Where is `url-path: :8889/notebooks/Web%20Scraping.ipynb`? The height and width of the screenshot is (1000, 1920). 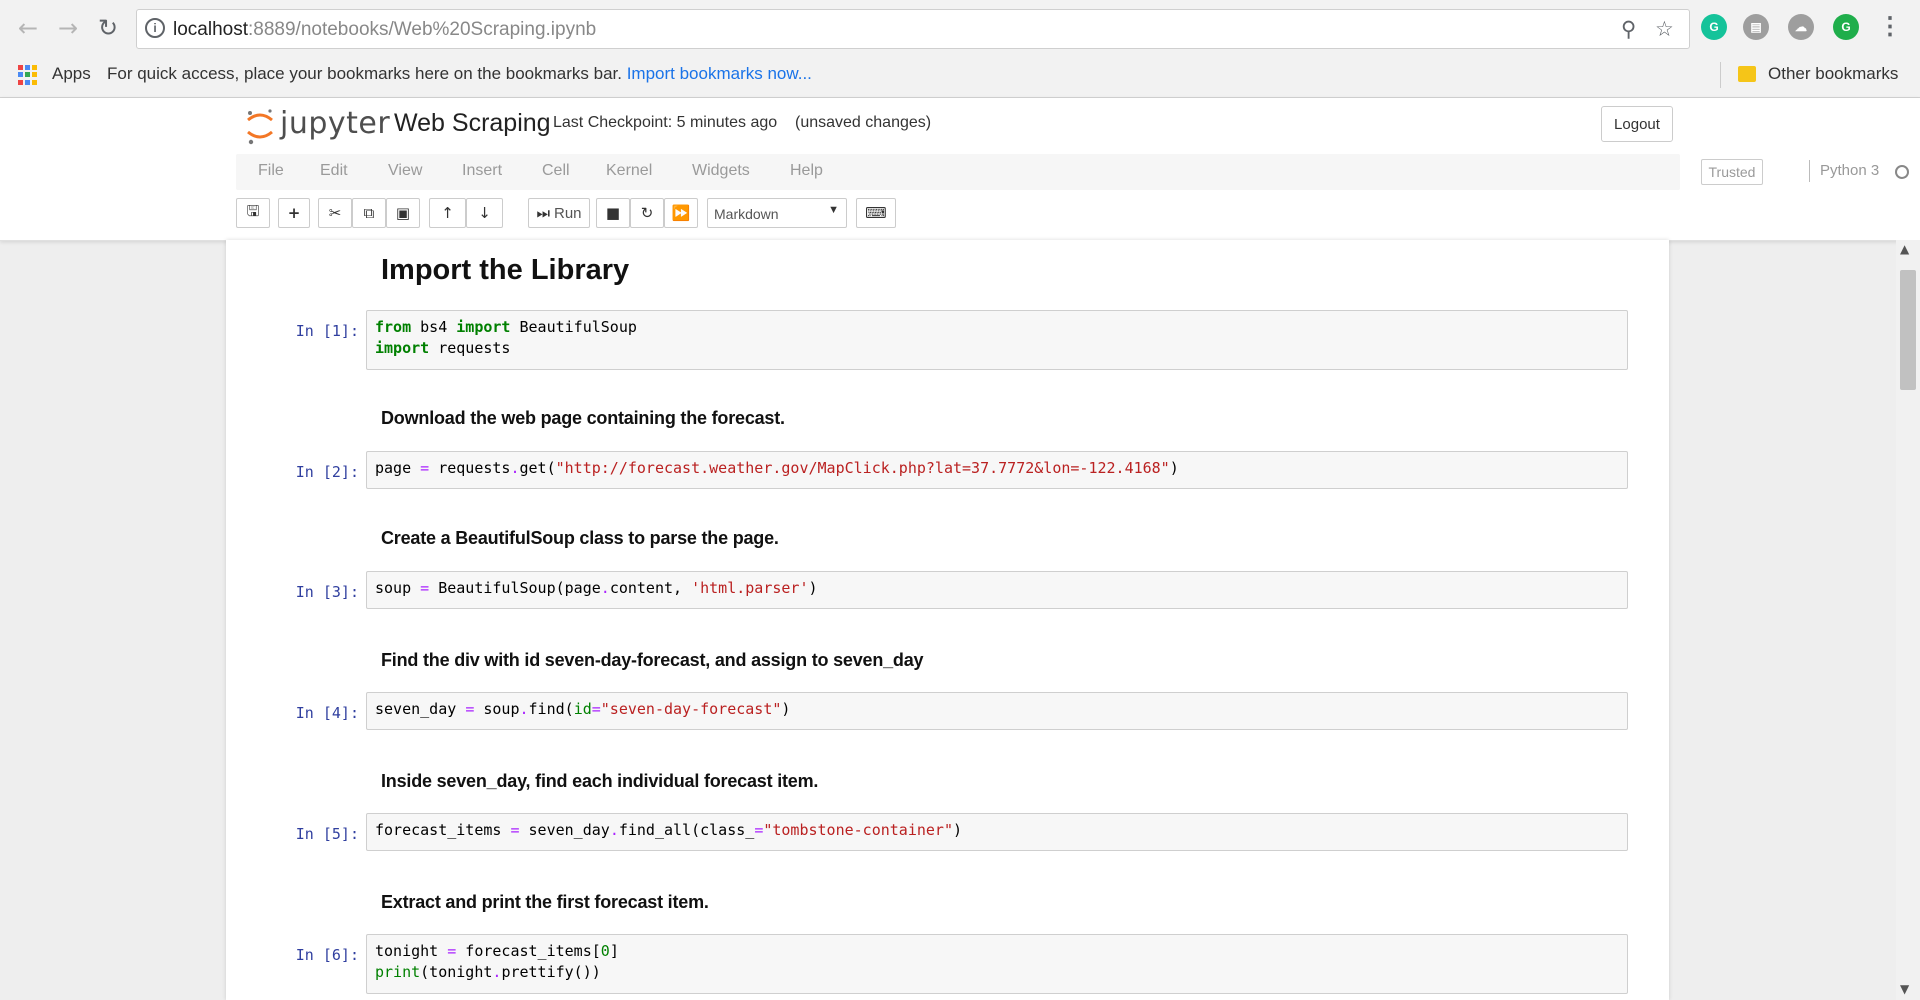
url-path: :8889/notebooks/Web%20Scraping.ipynb is located at coordinates (422, 29).